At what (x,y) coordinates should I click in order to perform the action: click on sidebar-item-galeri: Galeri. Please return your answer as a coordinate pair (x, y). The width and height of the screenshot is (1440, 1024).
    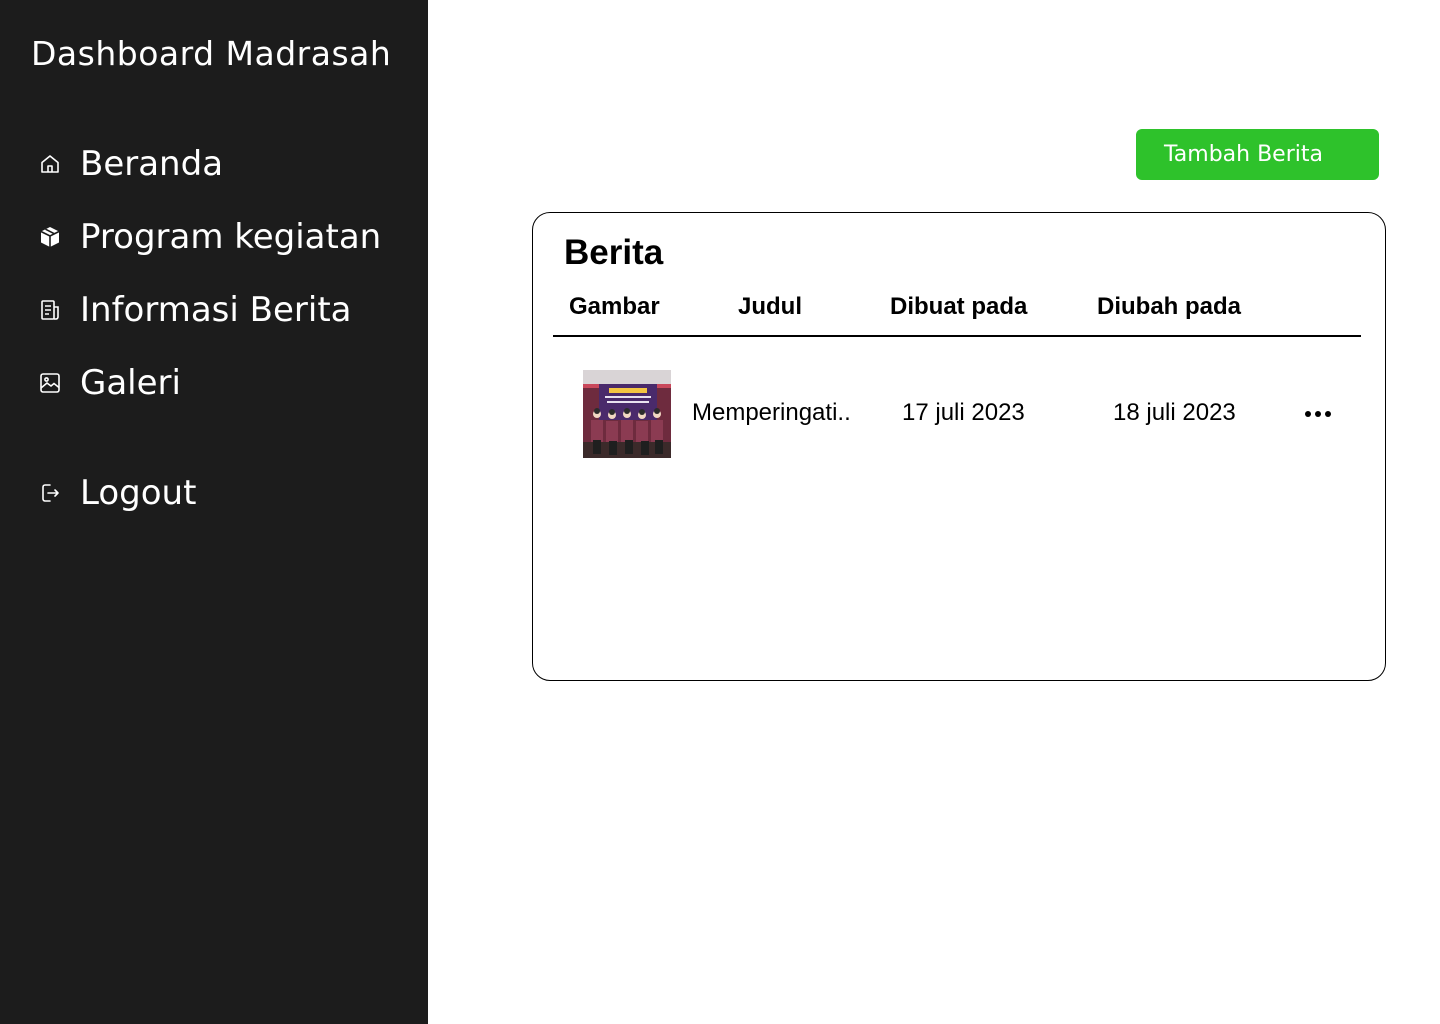
    Looking at the image, I should click on (108, 383).